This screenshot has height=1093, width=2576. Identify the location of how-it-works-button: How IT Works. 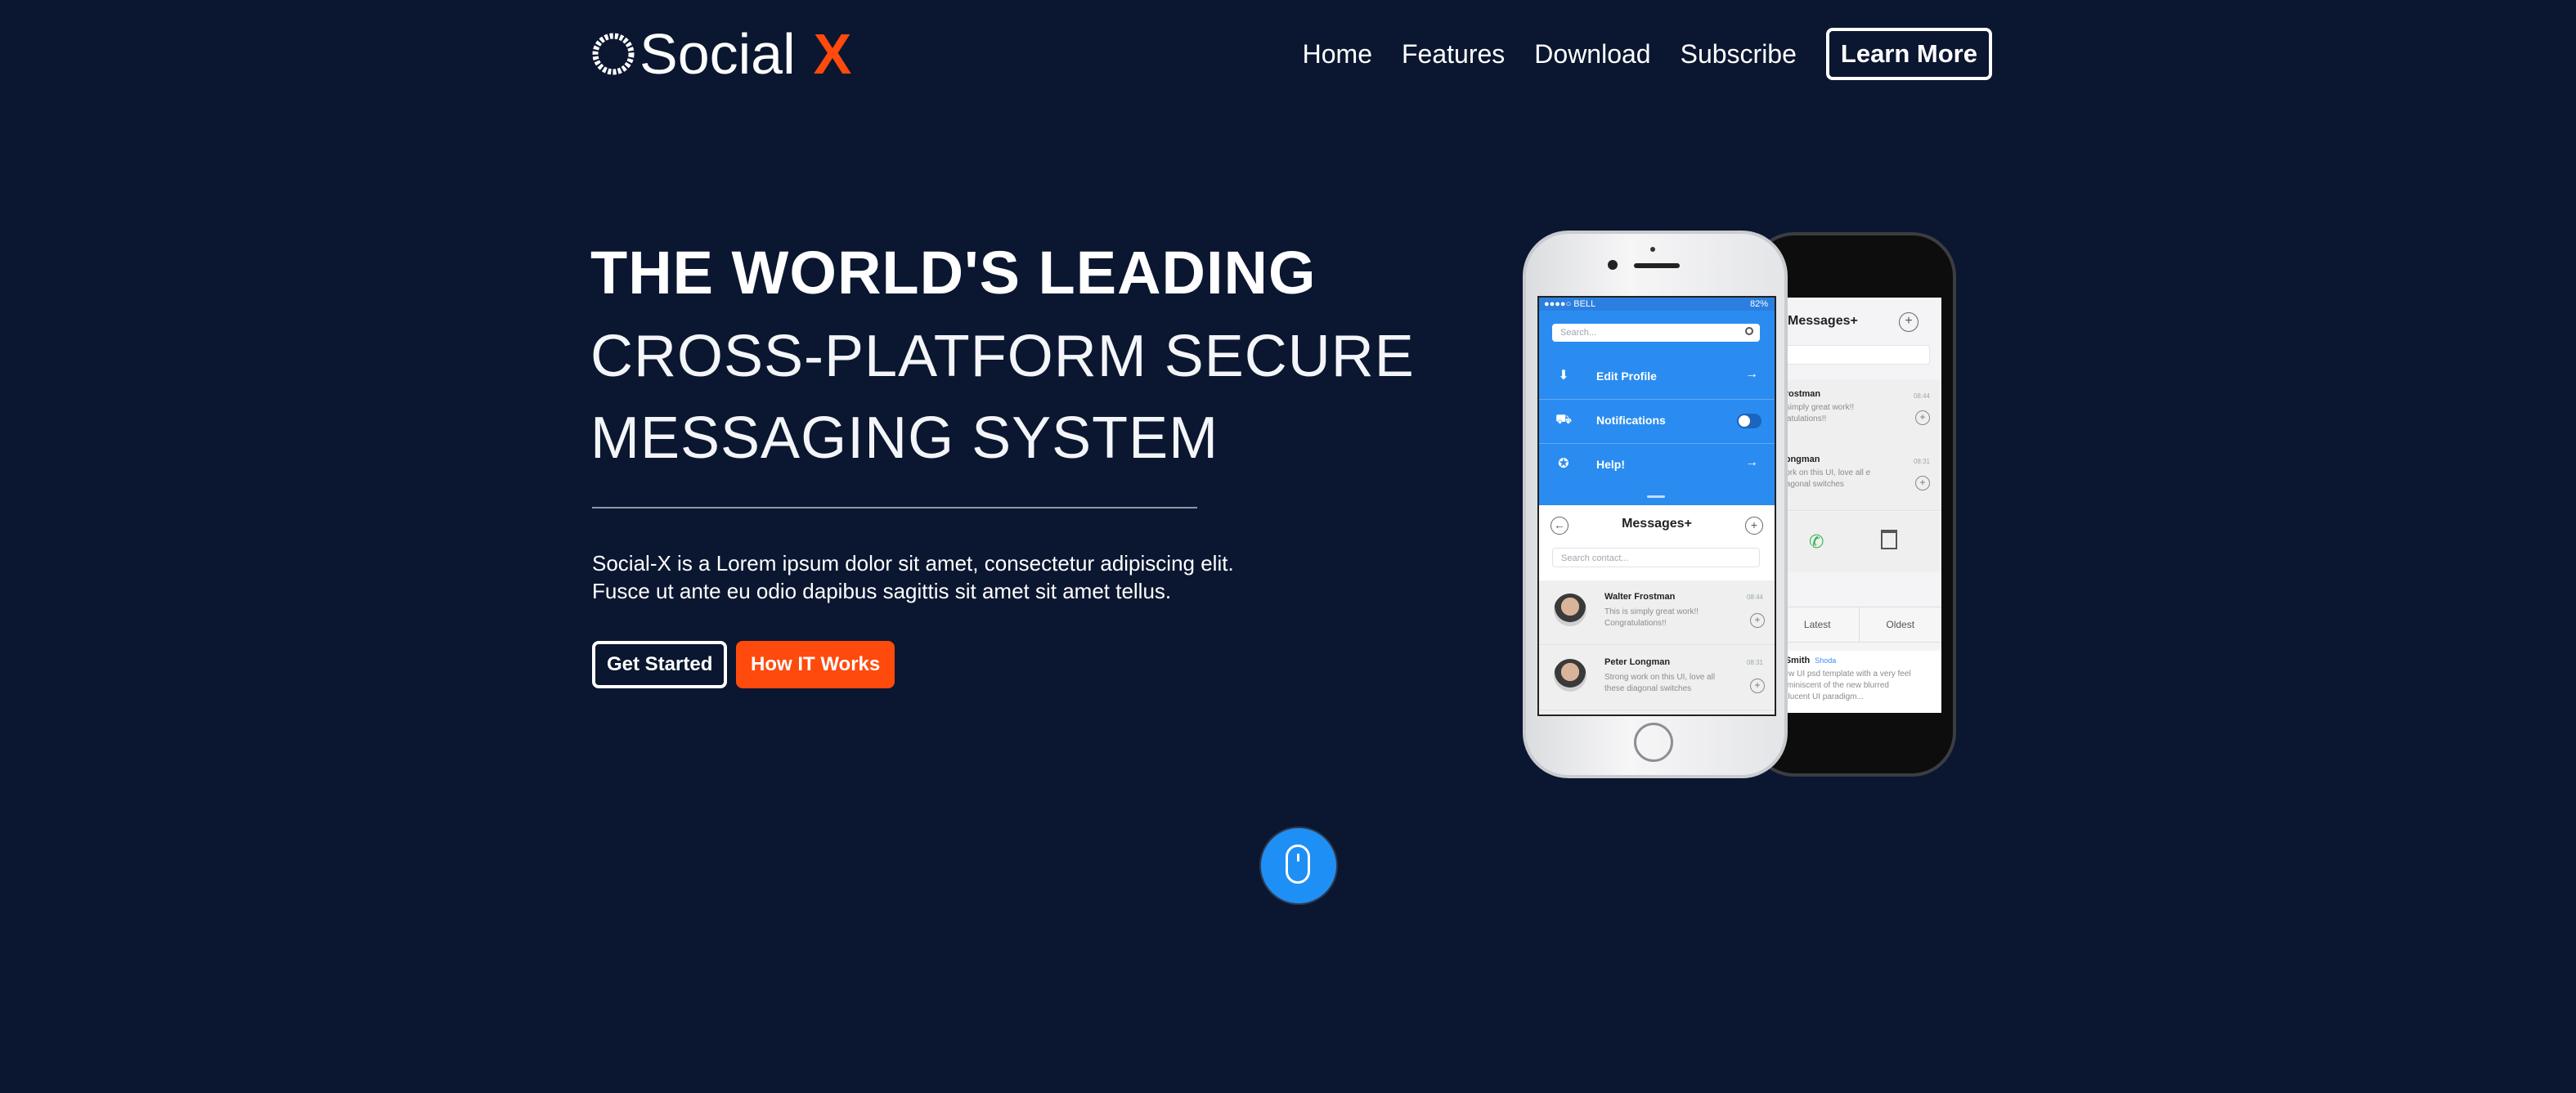
(816, 664).